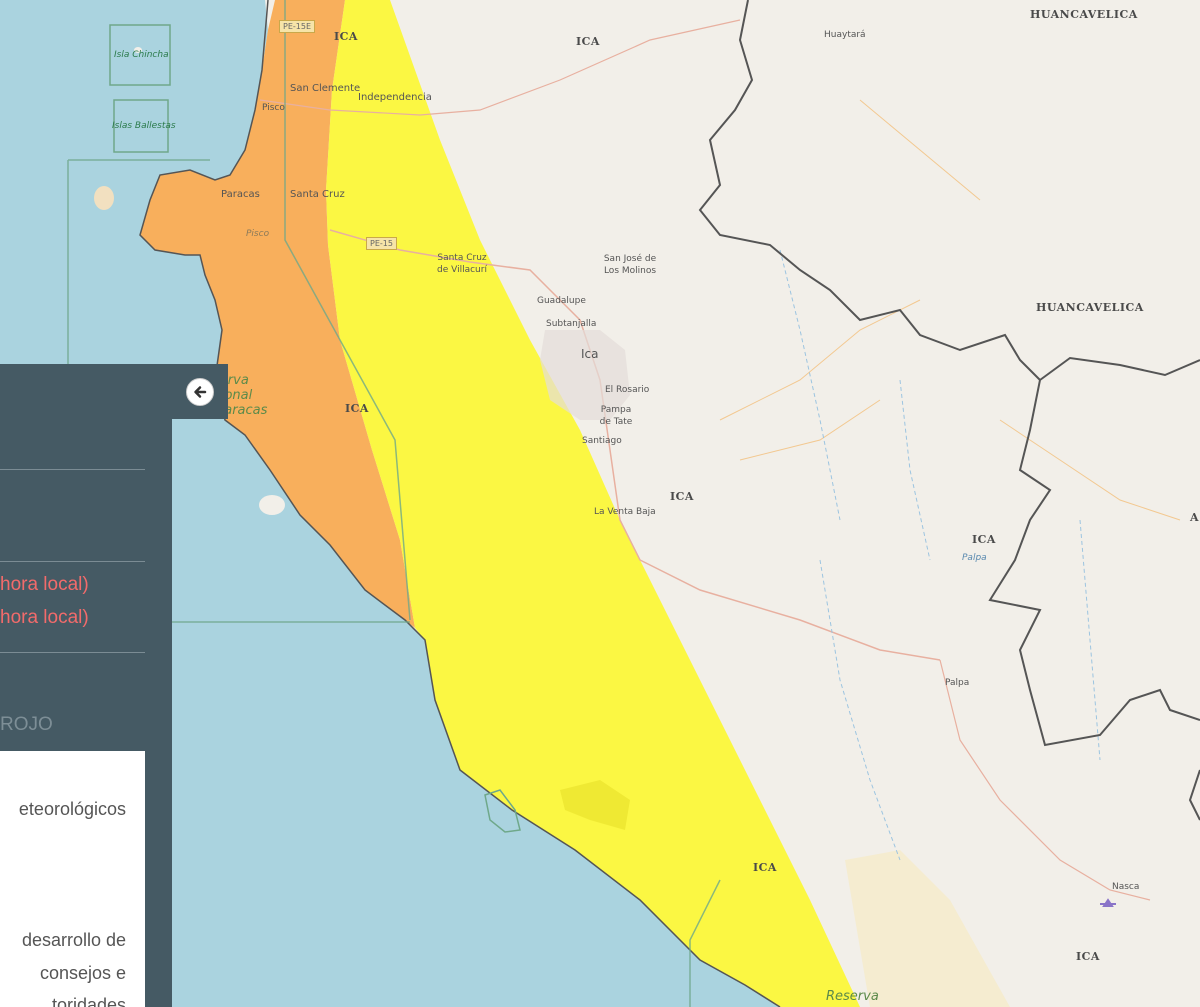 The height and width of the screenshot is (1007, 1200). What do you see at coordinates (627, 390) in the screenshot?
I see `place-label: El Rosario` at bounding box center [627, 390].